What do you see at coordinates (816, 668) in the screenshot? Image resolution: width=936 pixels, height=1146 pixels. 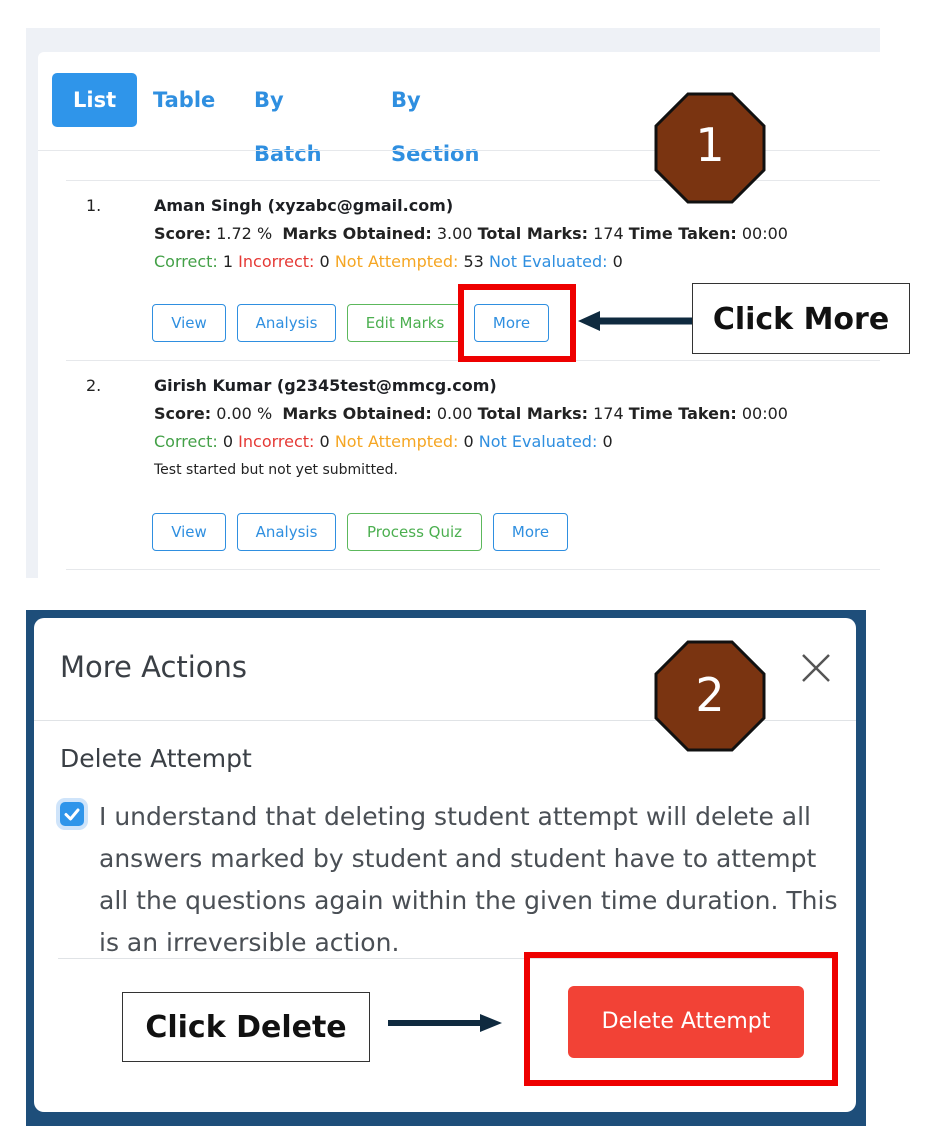 I see `close-icon` at bounding box center [816, 668].